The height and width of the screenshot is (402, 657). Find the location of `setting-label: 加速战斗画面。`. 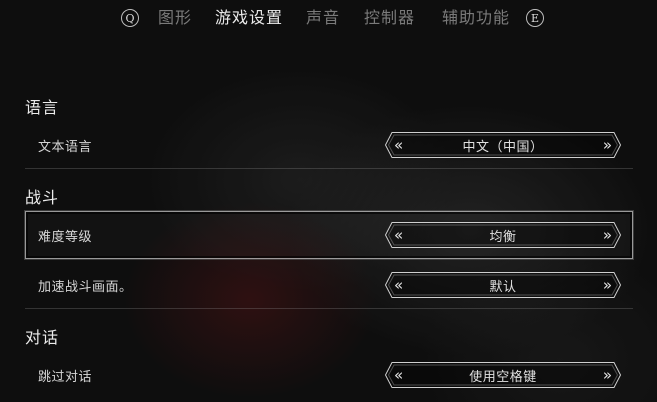

setting-label: 加速战斗画面。 is located at coordinates (85, 287).